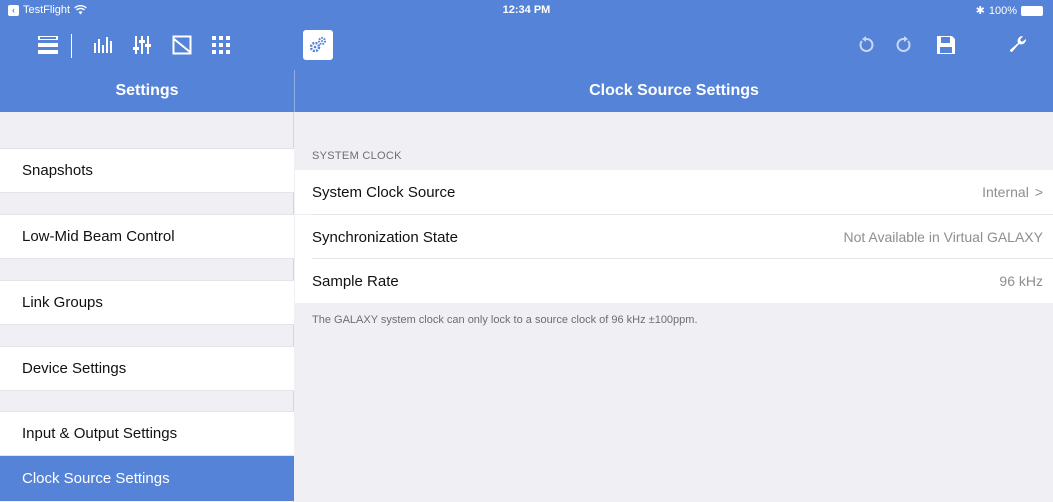 Image resolution: width=1053 pixels, height=502 pixels. Describe the element at coordinates (147, 302) in the screenshot. I see `sidebar-item-link-groups: Link Groups` at that location.